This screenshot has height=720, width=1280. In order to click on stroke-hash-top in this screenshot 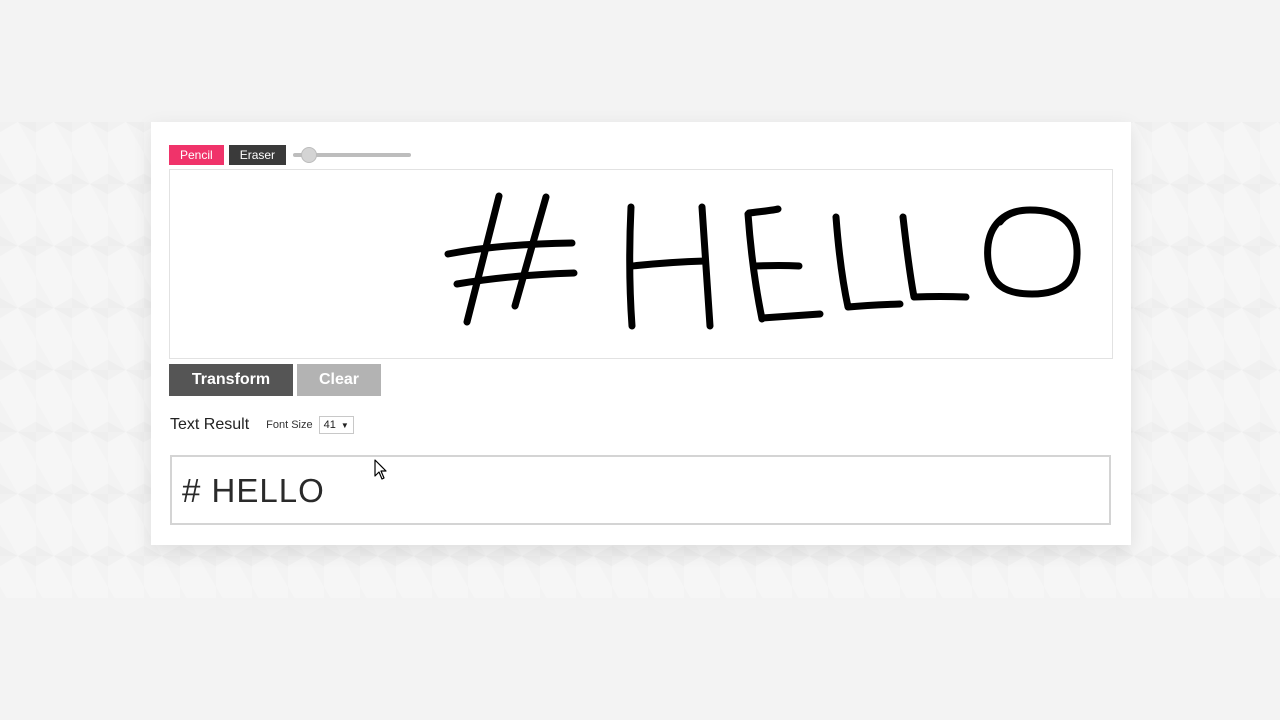, I will do `click(510, 248)`.